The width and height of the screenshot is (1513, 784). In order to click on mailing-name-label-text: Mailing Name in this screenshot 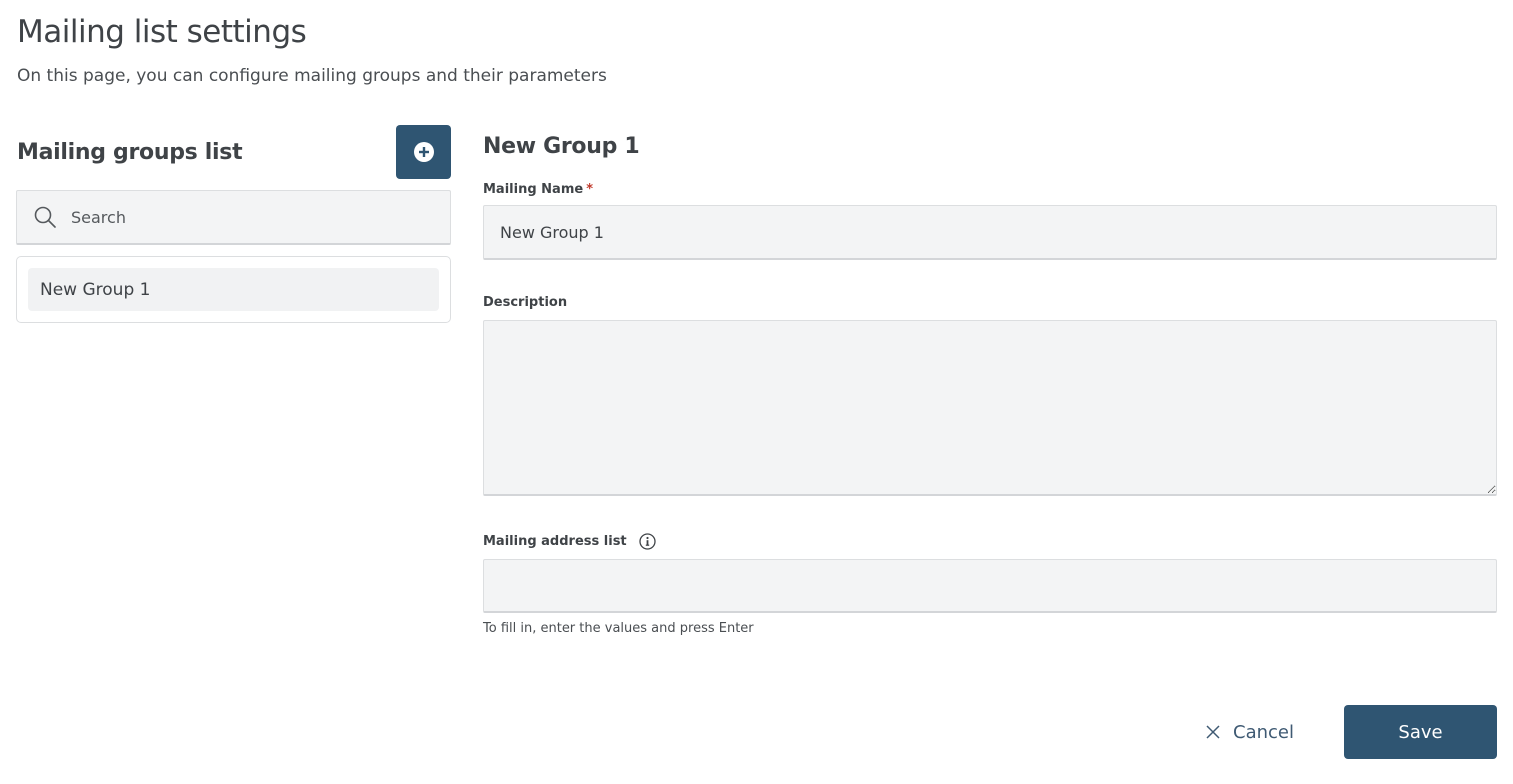, I will do `click(533, 189)`.